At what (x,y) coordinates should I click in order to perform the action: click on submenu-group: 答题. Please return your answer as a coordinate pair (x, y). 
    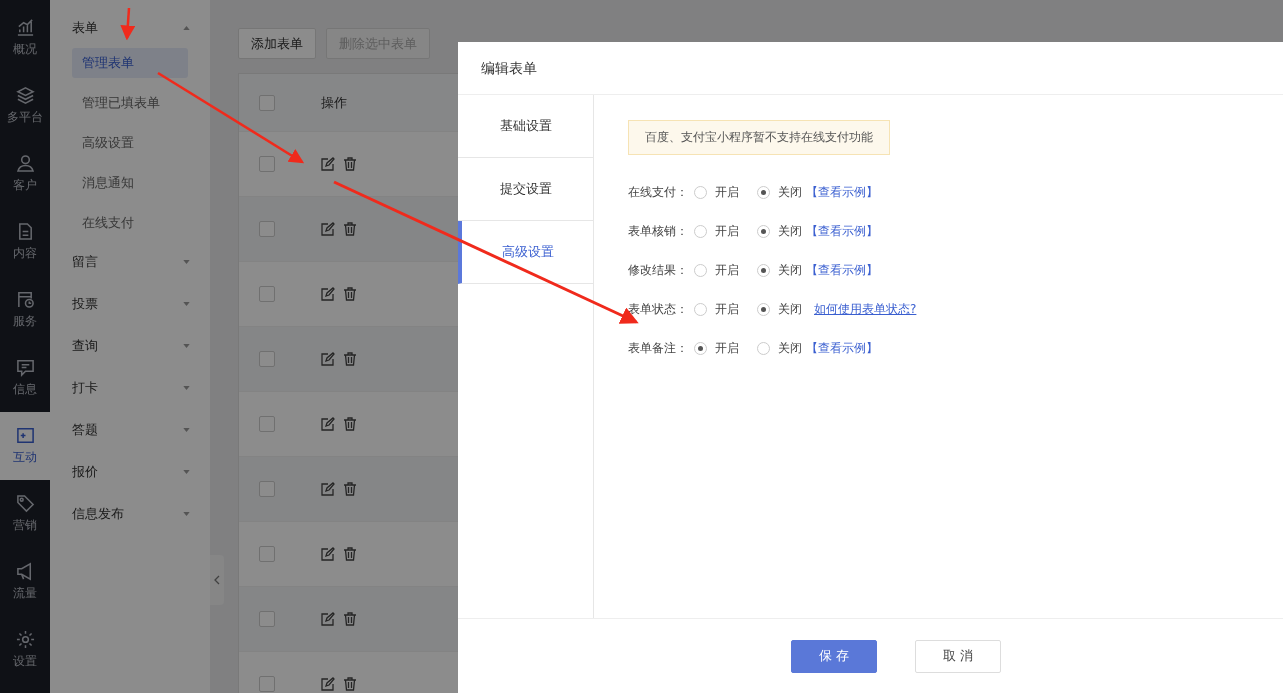
    Looking at the image, I should click on (141, 430).